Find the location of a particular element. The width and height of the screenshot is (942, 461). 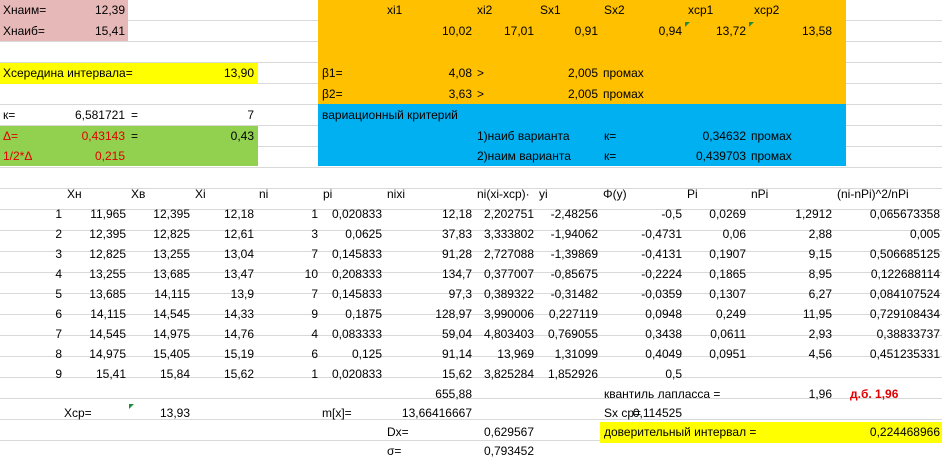

variation-min-k: к= is located at coordinates (610, 156).